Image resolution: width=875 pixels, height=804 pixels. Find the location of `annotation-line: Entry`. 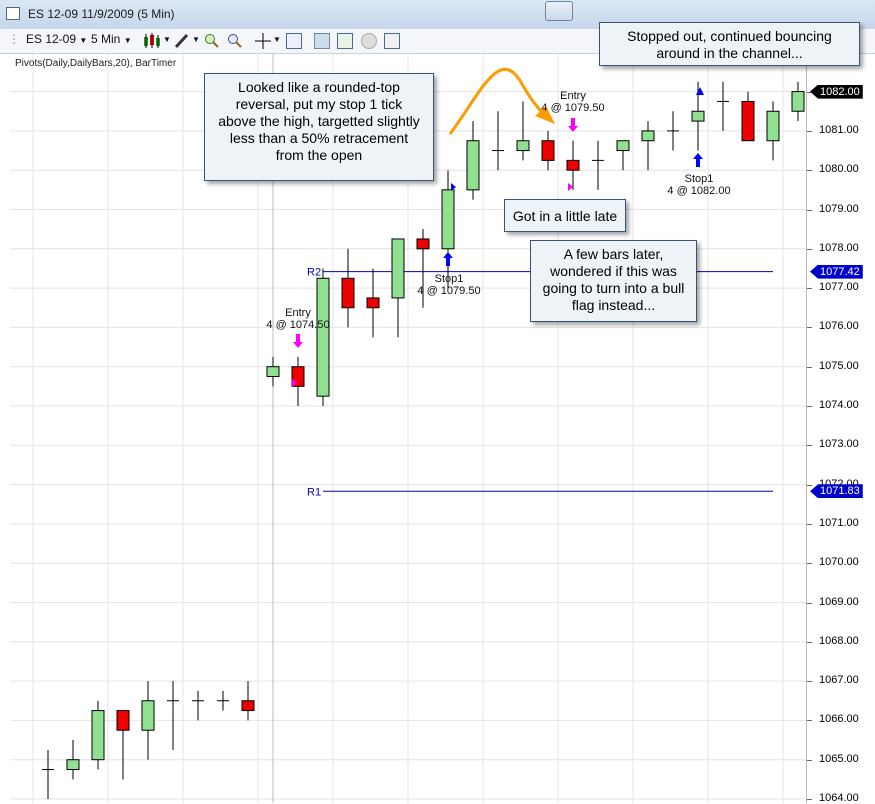

annotation-line: Entry is located at coordinates (573, 96).